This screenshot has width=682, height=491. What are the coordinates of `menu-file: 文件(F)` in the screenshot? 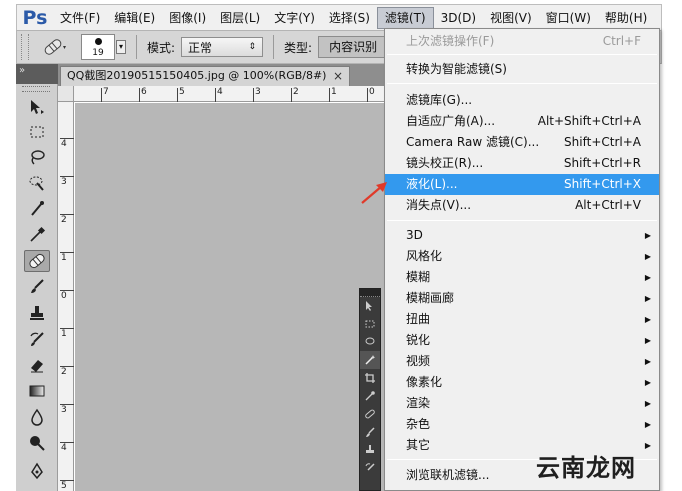 It's located at (80, 18).